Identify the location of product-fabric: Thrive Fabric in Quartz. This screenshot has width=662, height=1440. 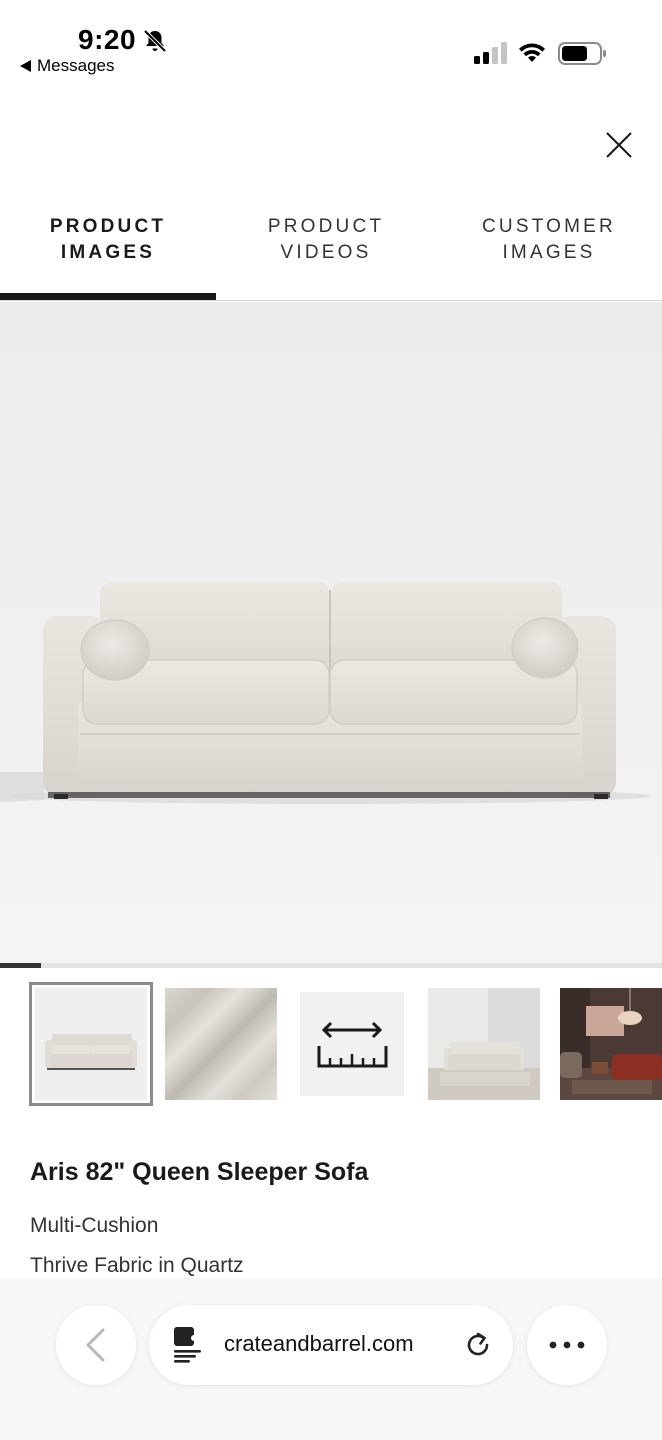
(137, 1265).